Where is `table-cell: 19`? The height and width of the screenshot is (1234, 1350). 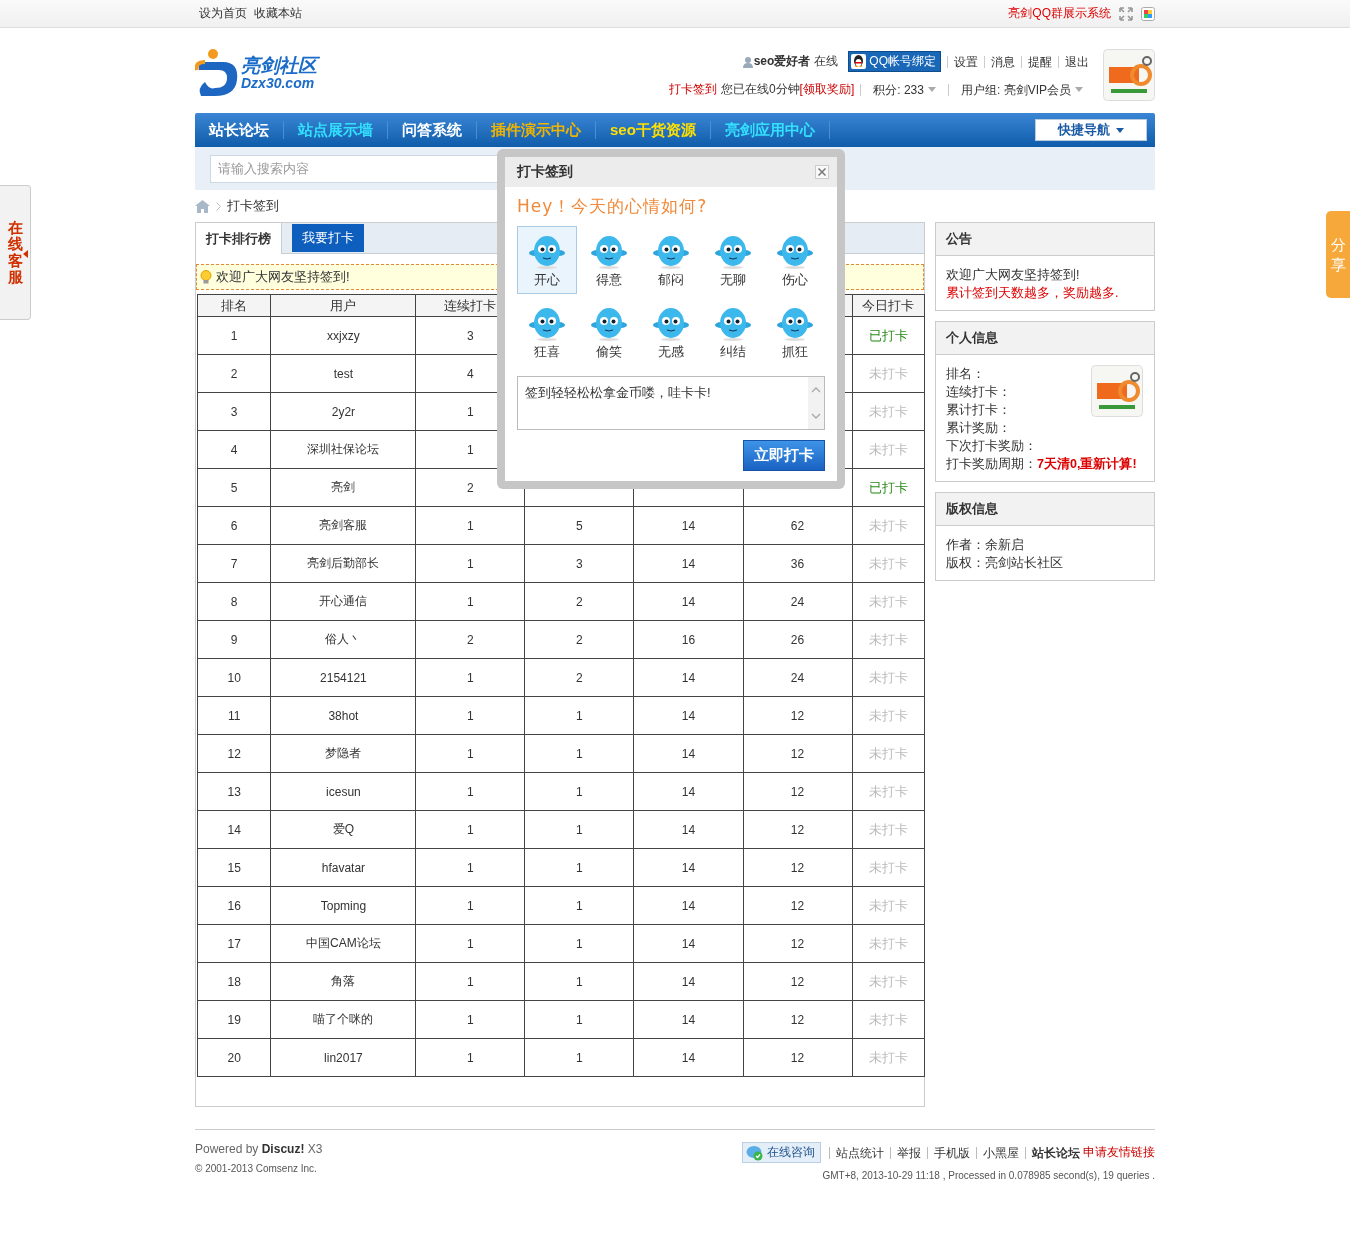
table-cell: 19 is located at coordinates (234, 1019).